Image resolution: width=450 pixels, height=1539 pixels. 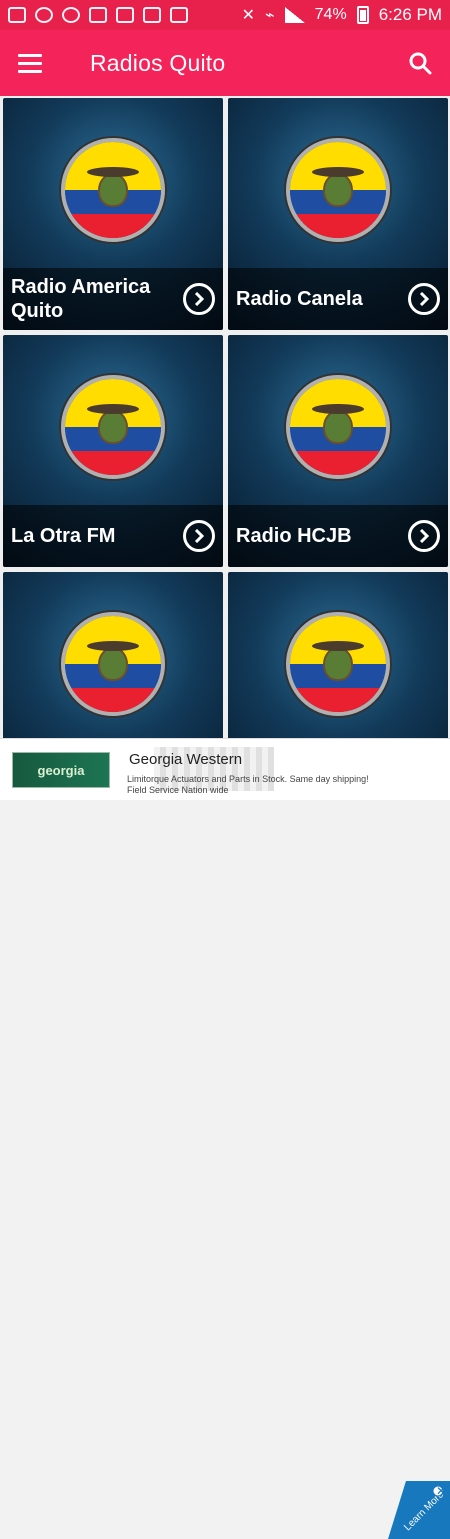 I want to click on station-caption: Radio Canela, so click(x=338, y=299).